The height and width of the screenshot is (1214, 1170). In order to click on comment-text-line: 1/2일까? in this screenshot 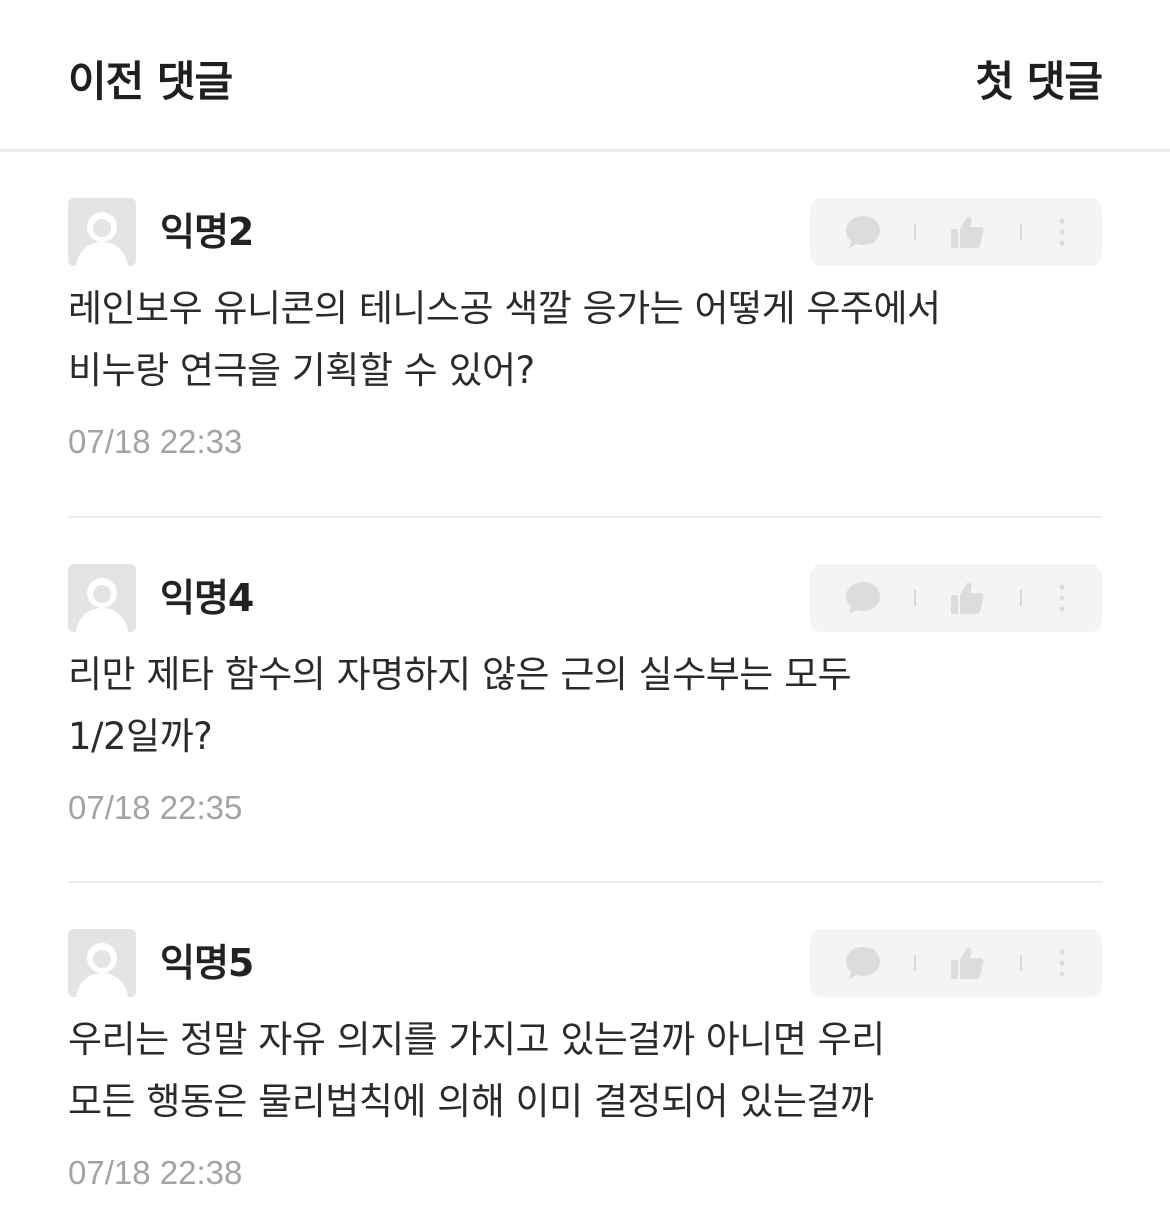, I will do `click(140, 736)`.